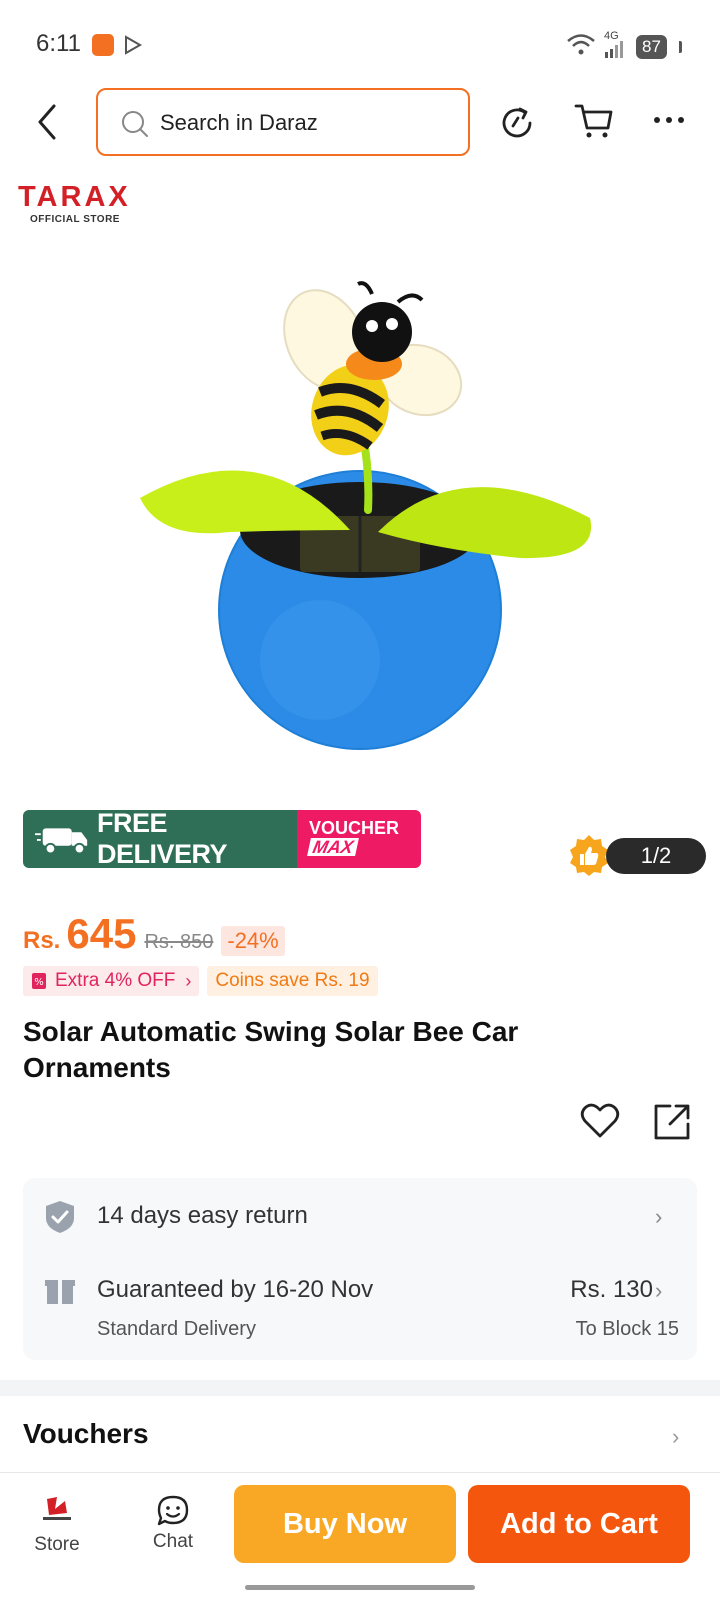  What do you see at coordinates (60, 1292) in the screenshot?
I see `package-icon` at bounding box center [60, 1292].